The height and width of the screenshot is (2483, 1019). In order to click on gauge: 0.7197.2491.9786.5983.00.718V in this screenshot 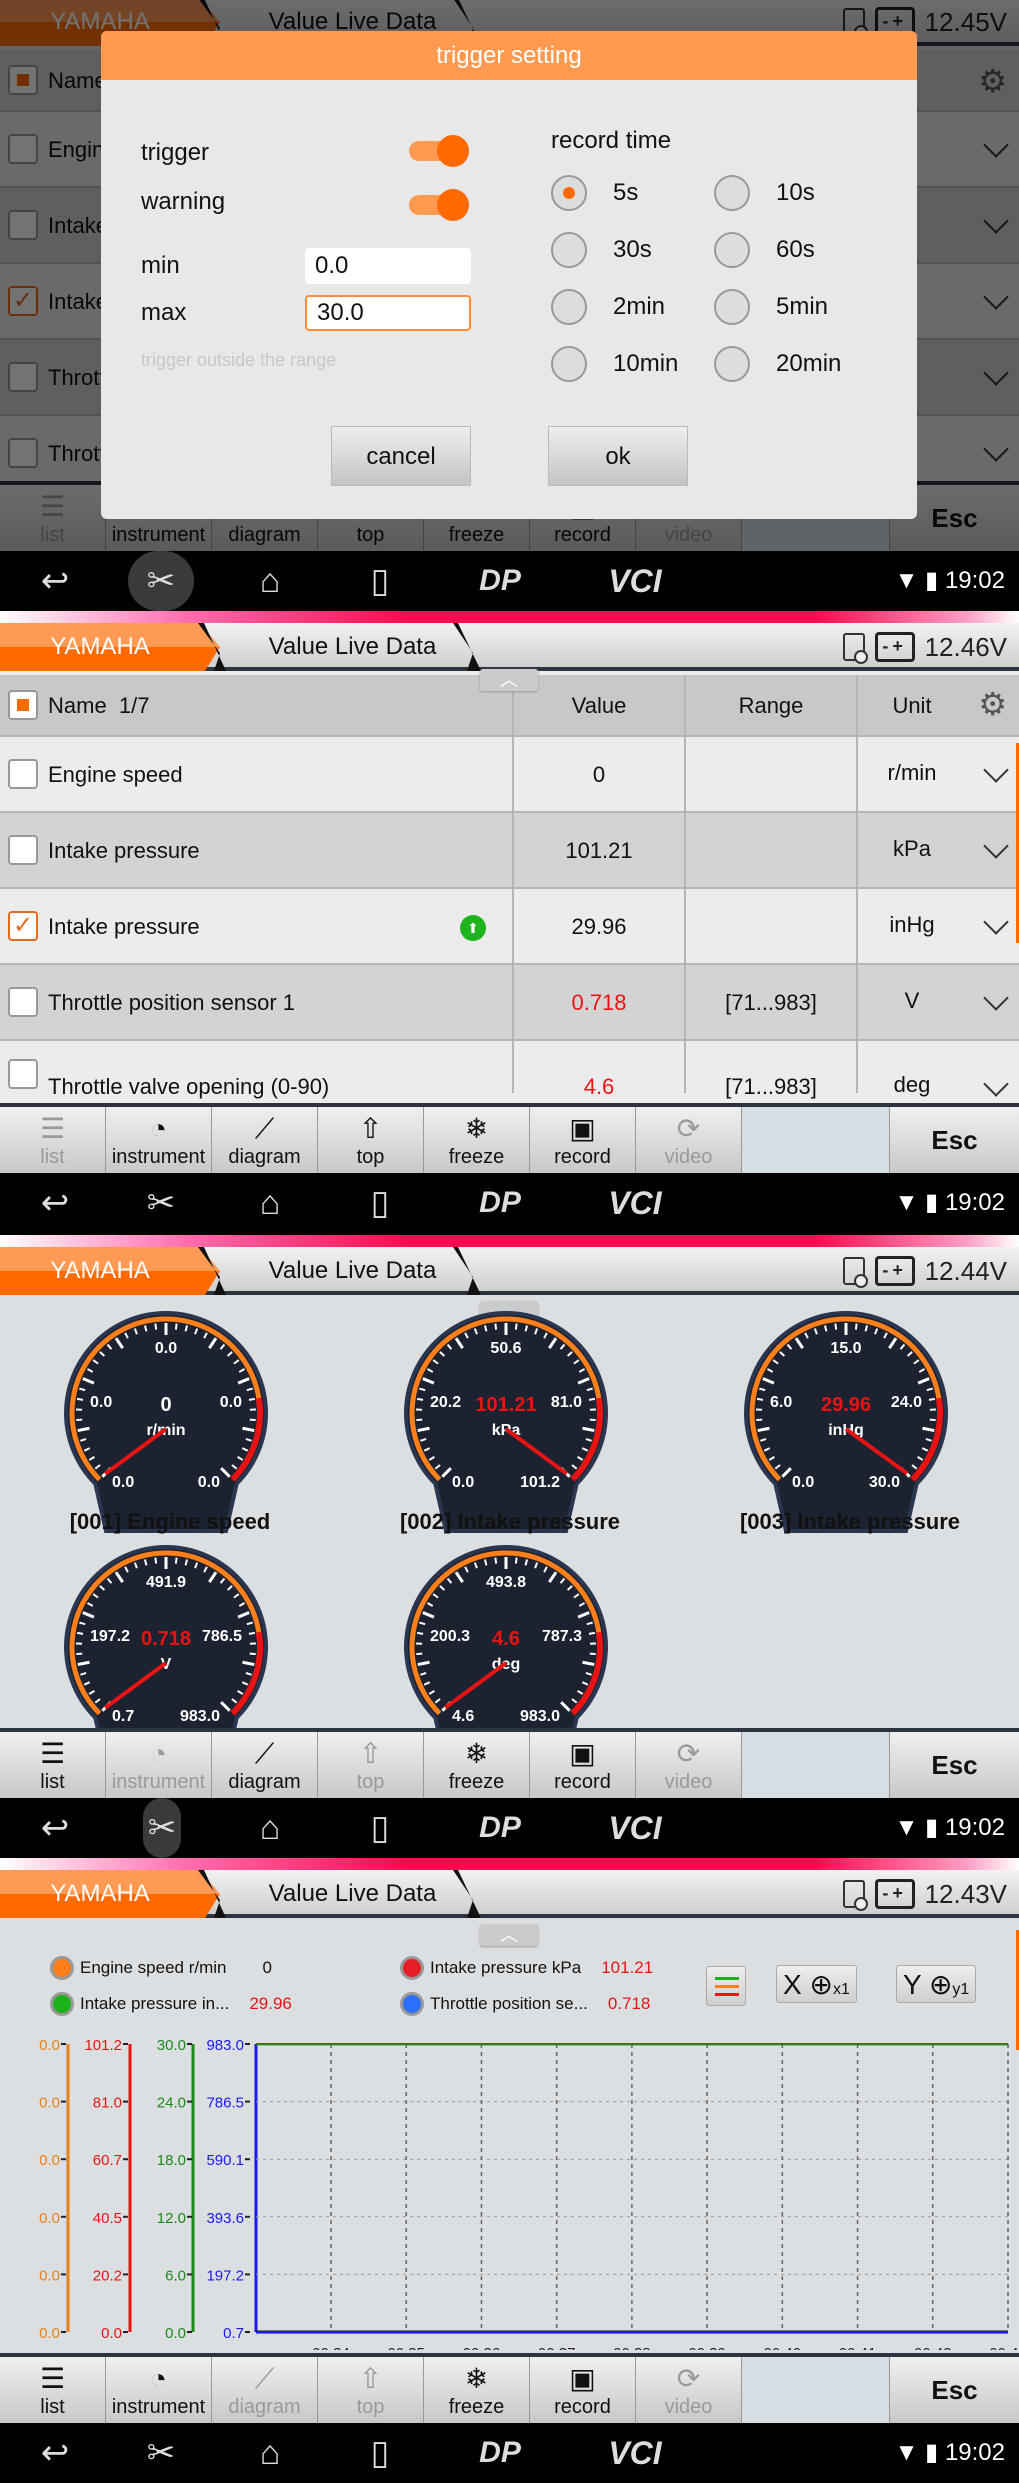, I will do `click(166, 1655)`.